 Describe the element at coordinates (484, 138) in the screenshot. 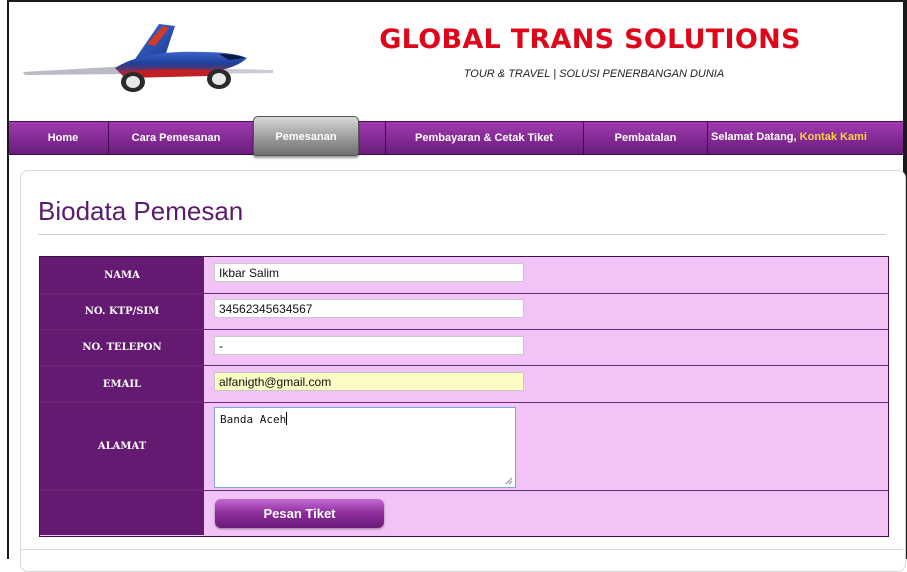

I see `nav-pembayaran-cetak-tiket: Pembayaran & Cetak Tiket` at that location.